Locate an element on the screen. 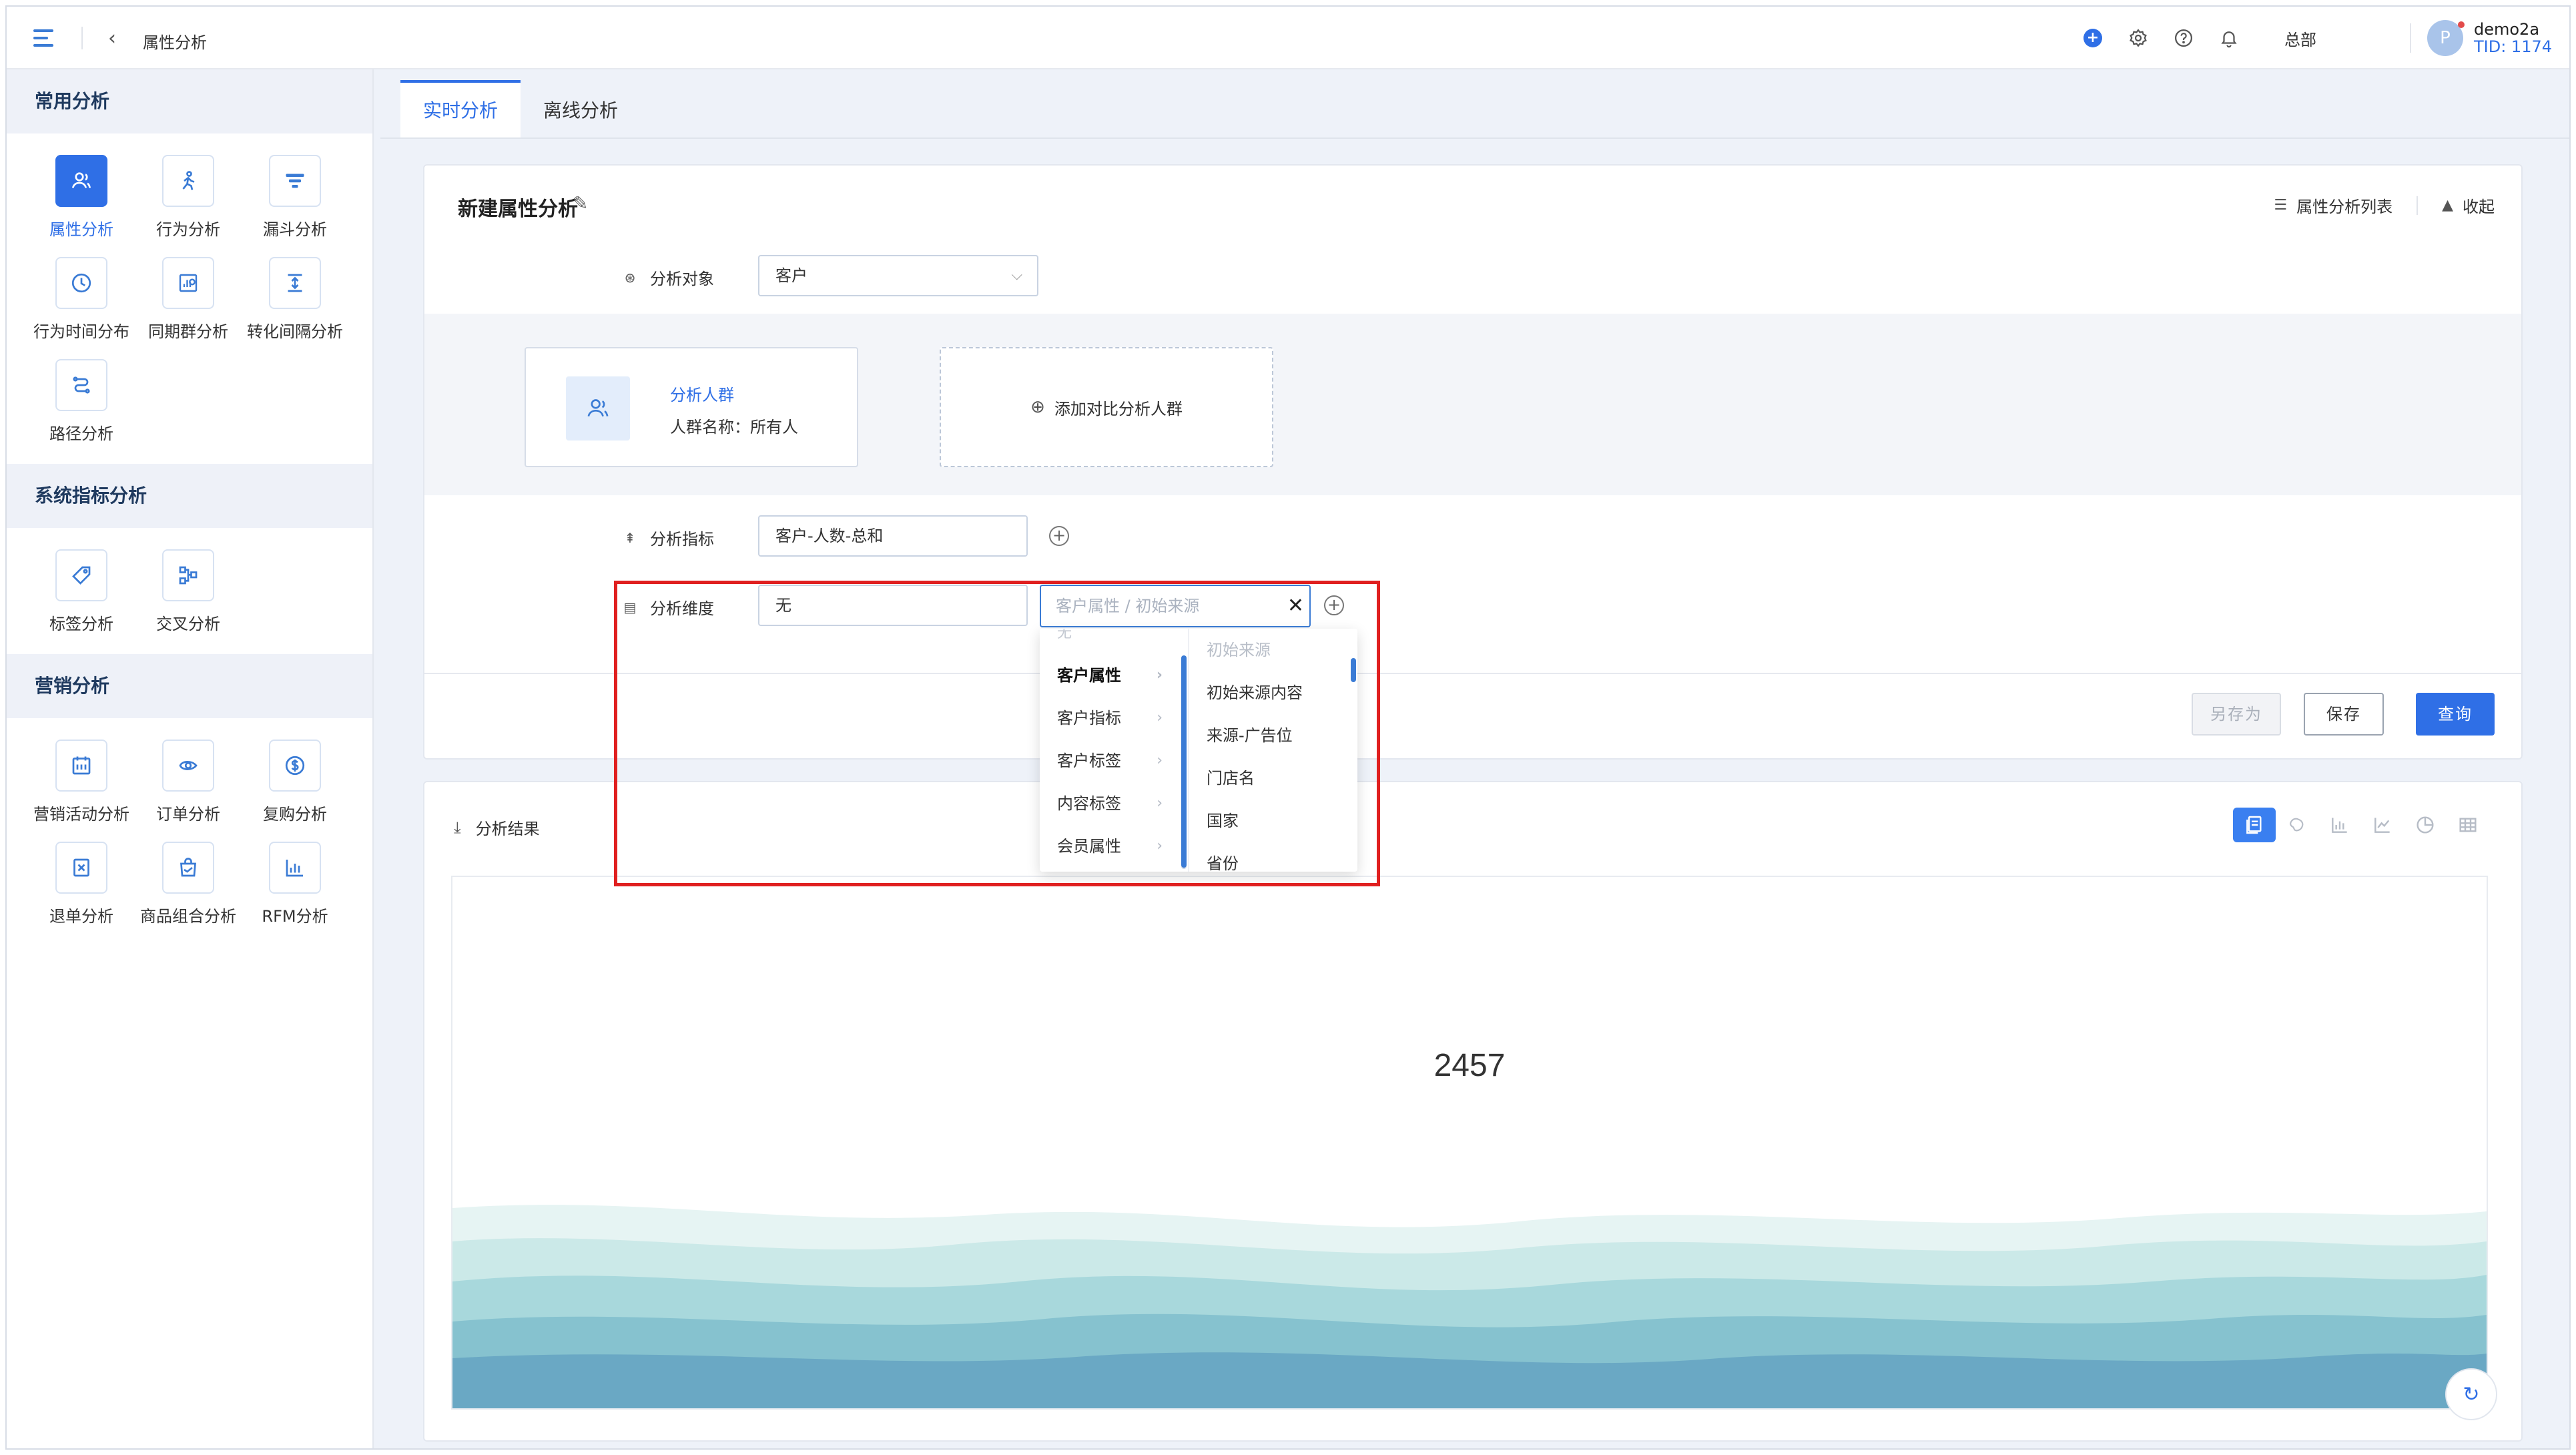 This screenshot has width=2576, height=1455. dropdown-option-item: 初始来源 is located at coordinates (1273, 650).